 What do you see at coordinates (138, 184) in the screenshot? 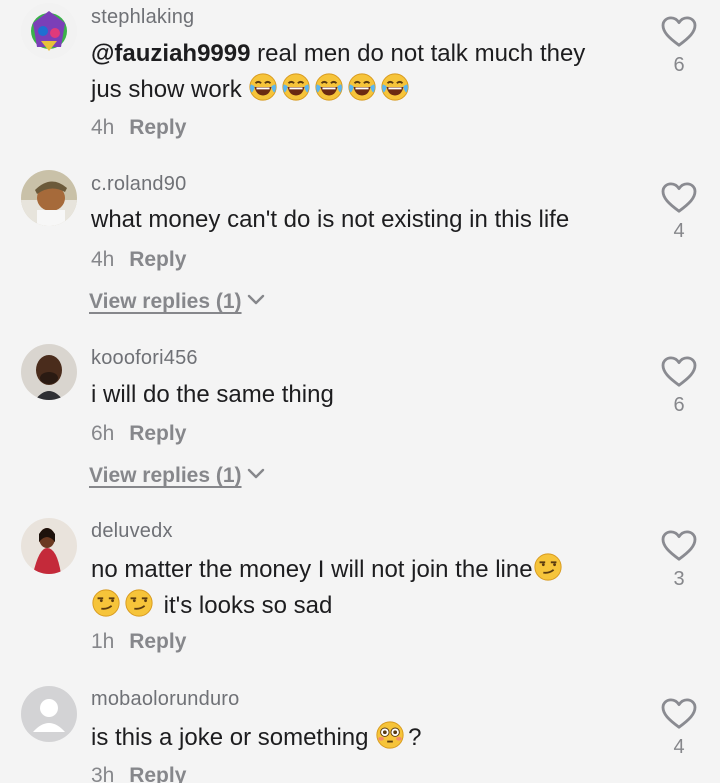
I see `comment-username: c.roland90` at bounding box center [138, 184].